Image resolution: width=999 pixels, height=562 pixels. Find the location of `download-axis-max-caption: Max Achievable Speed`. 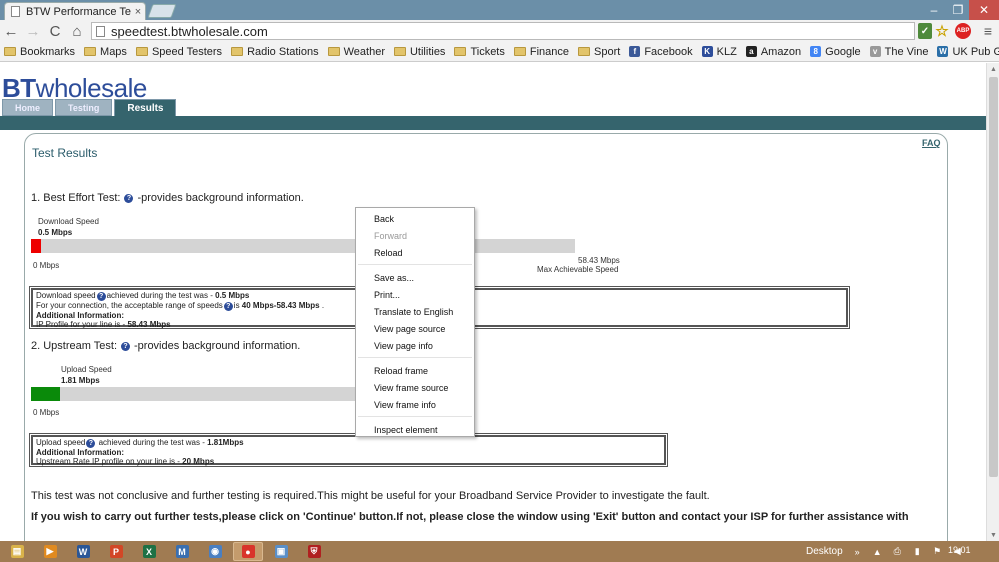

download-axis-max-caption: Max Achievable Speed is located at coordinates (578, 269).